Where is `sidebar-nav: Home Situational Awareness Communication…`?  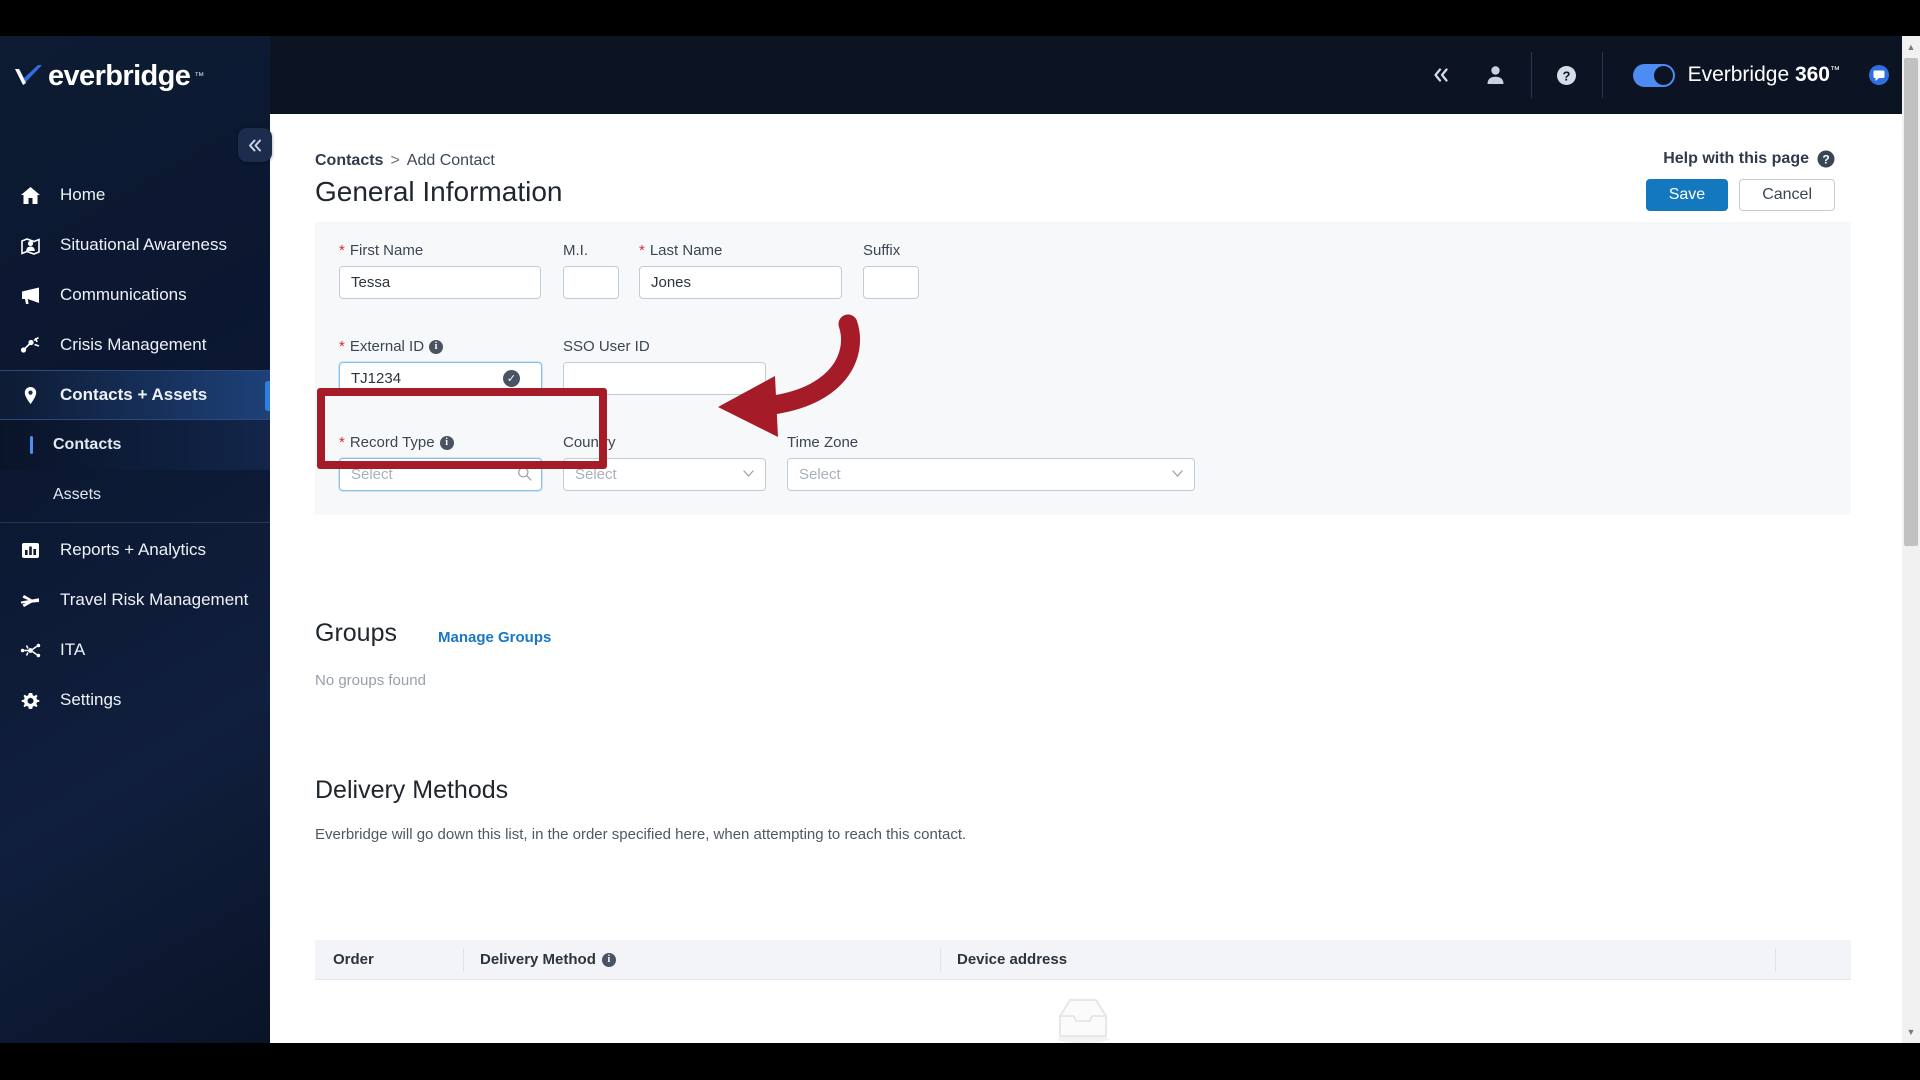
sidebar-nav: Home Situational Awareness Communication… is located at coordinates (135, 447).